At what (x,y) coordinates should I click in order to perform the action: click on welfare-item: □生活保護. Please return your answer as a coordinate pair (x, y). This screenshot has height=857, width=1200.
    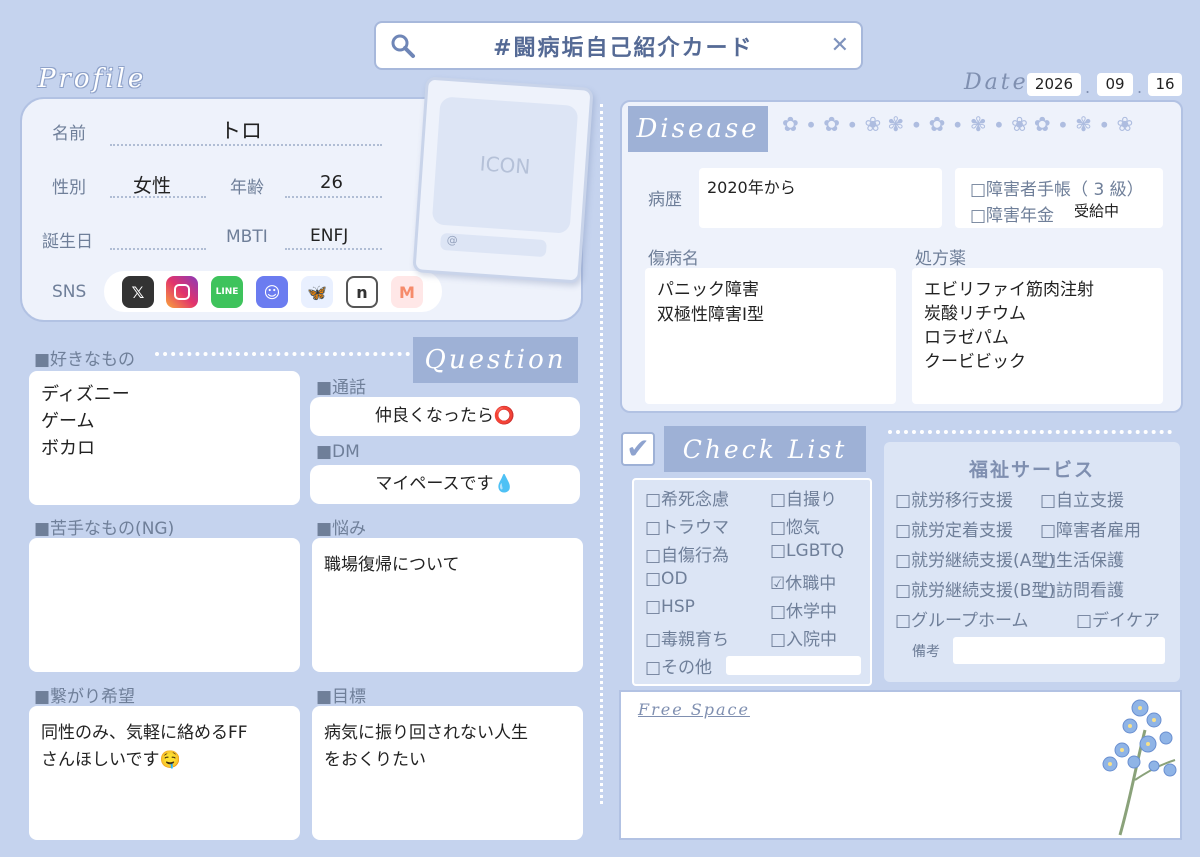
    Looking at the image, I should click on (1107, 561).